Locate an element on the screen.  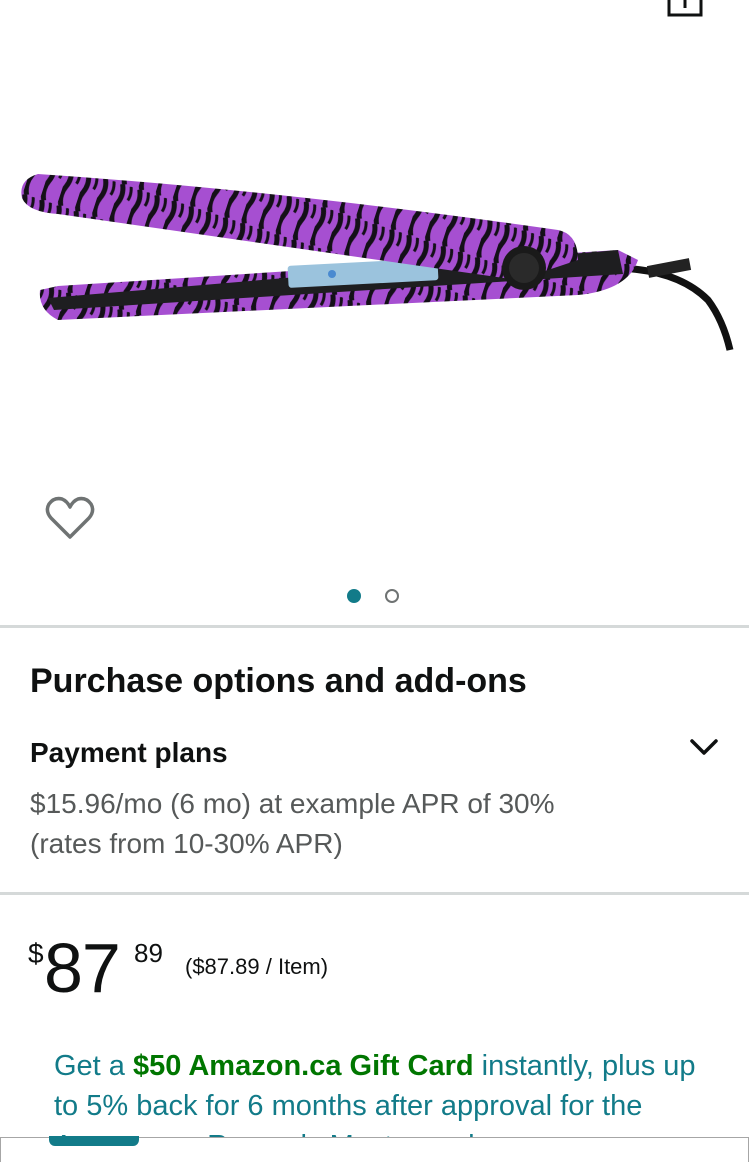
promo-highlight: $50 Amazon.ca Gift Card is located at coordinates (303, 1066).